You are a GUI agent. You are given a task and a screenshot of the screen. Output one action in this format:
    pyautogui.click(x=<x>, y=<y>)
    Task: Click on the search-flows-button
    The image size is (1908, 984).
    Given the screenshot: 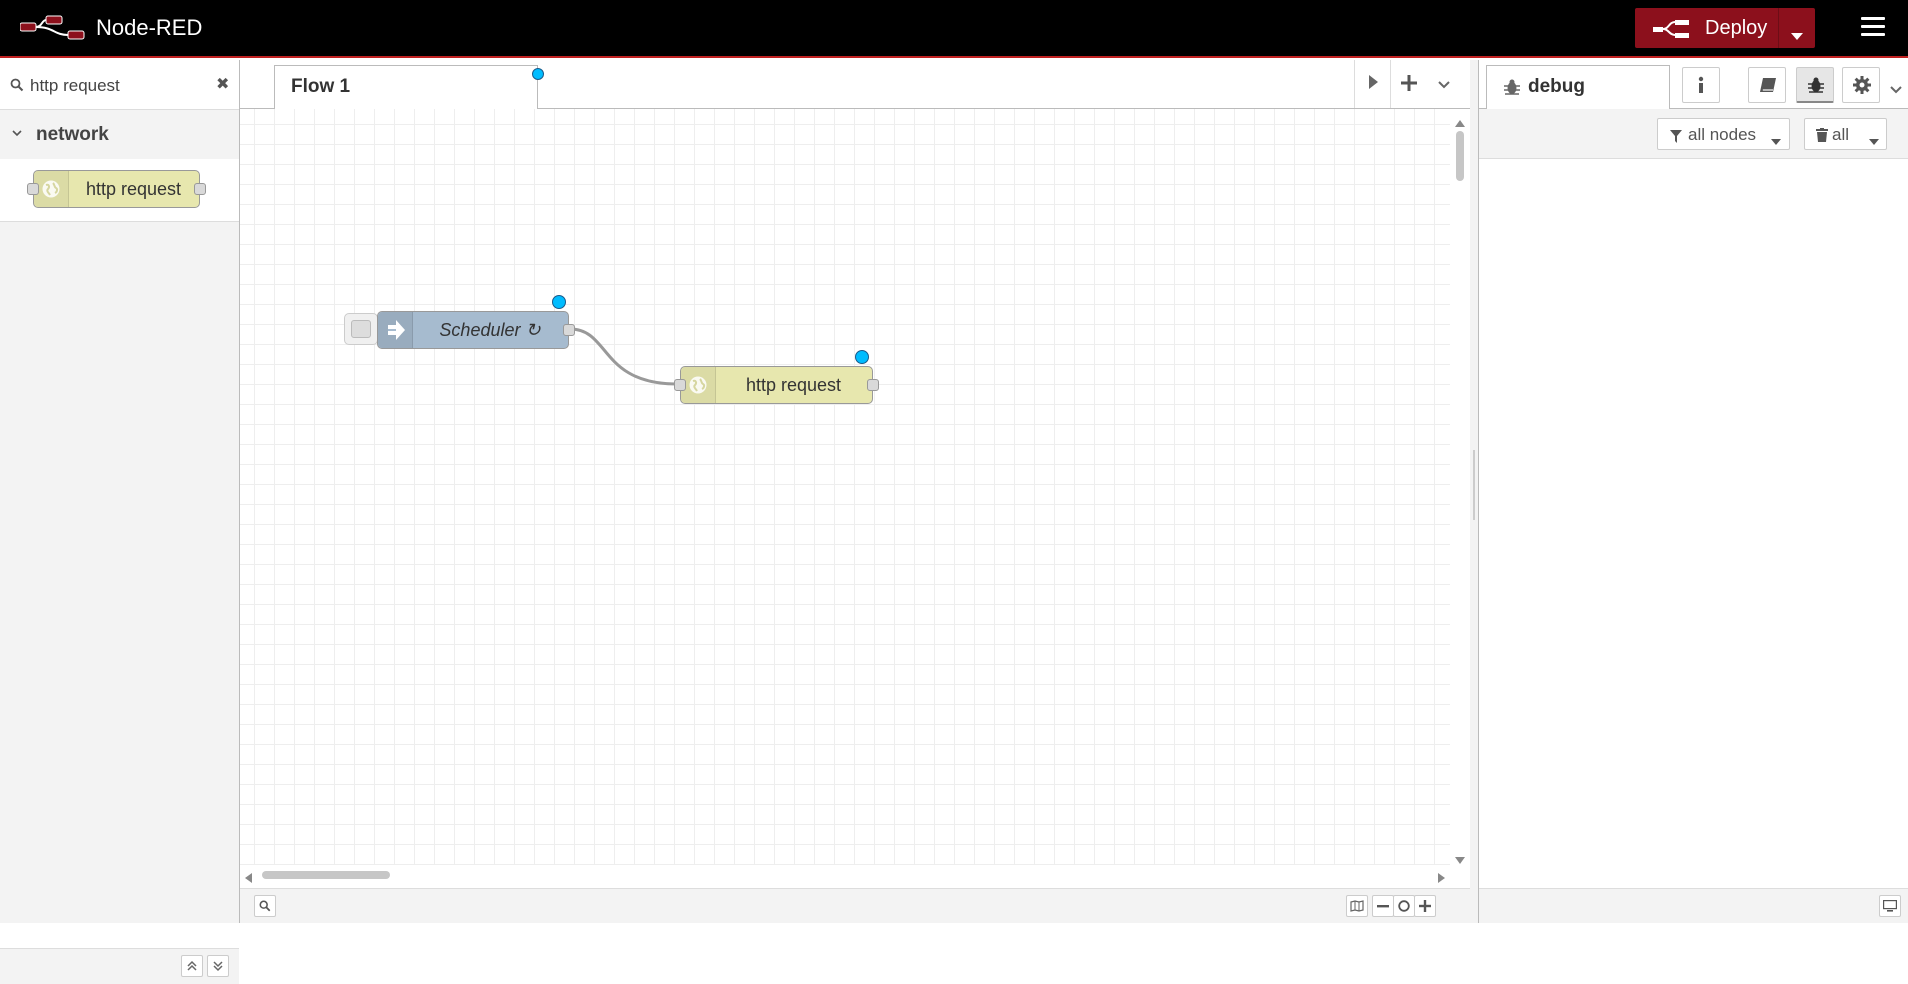 What is the action you would take?
    pyautogui.click(x=265, y=906)
    